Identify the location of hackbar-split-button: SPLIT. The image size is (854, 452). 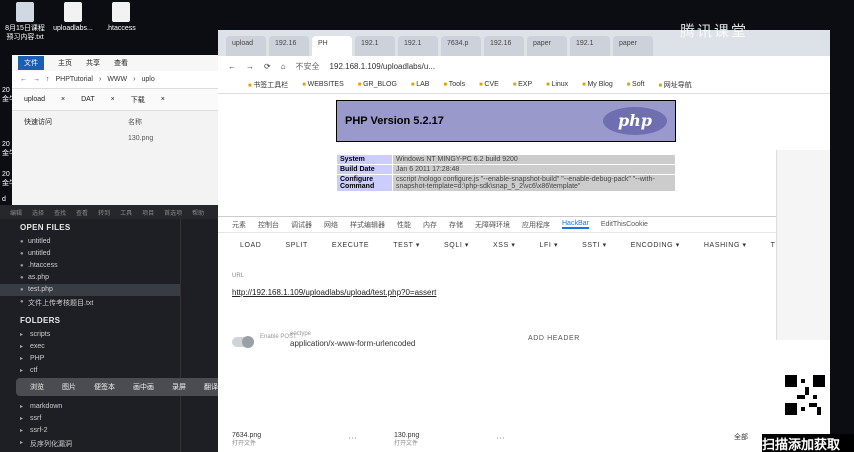
(296, 245).